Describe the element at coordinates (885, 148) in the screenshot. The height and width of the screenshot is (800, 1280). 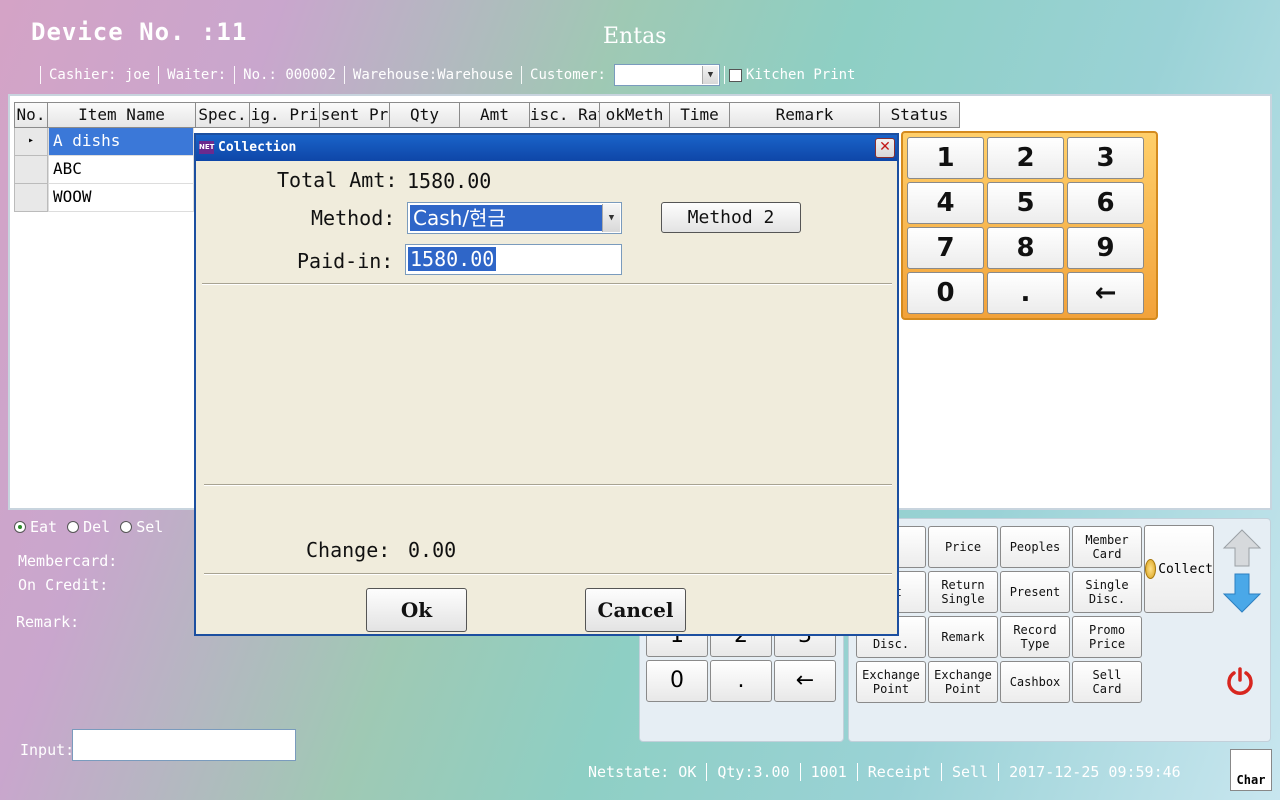
I see `close-icon: ✕` at that location.